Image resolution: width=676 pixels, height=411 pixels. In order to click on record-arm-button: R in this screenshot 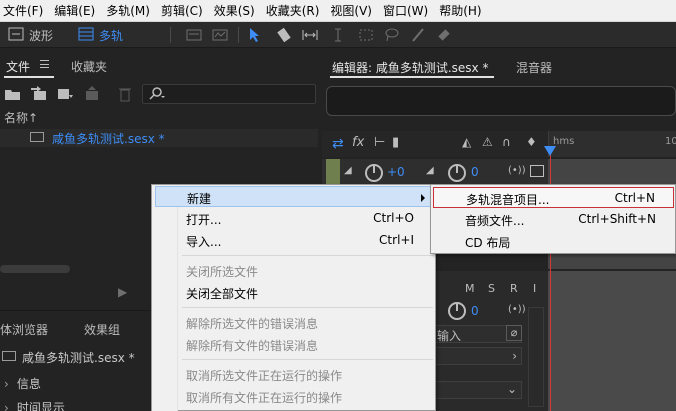, I will do `click(514, 288)`.